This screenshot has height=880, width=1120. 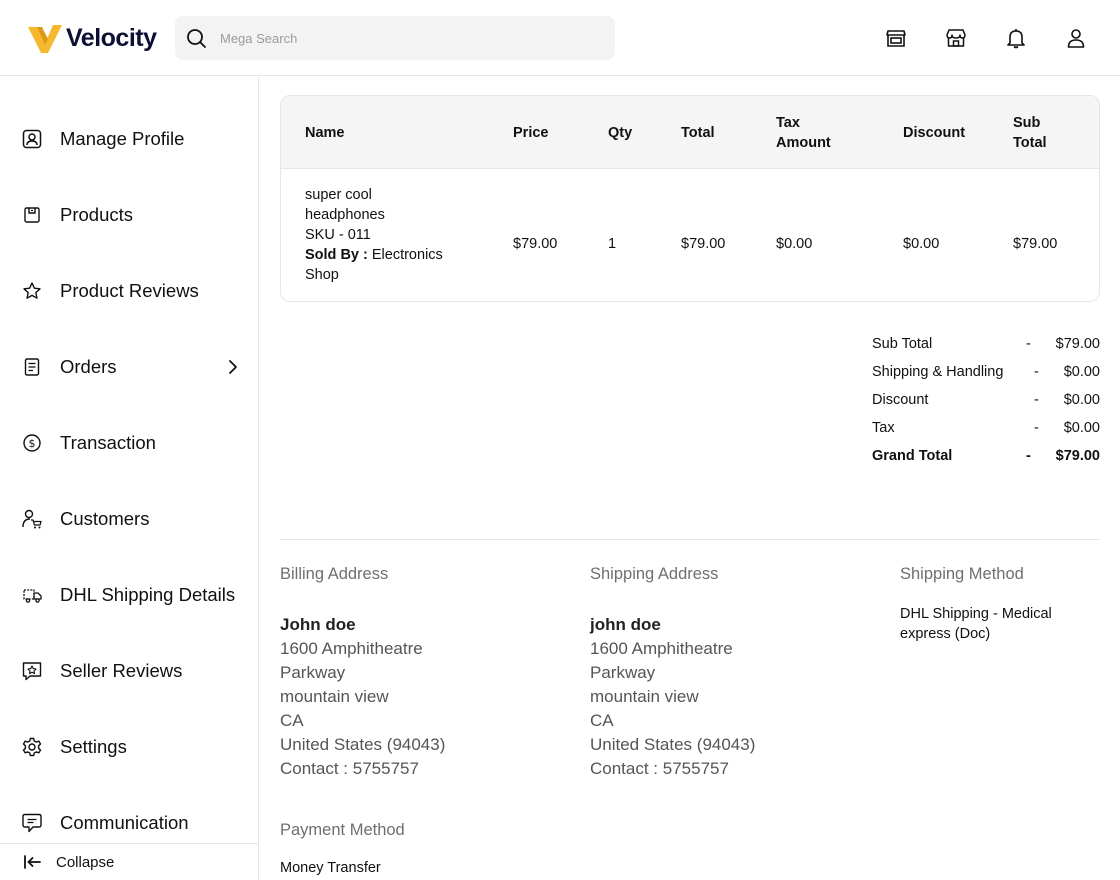 I want to click on payment-method-title: Payment Method, so click(x=342, y=830).